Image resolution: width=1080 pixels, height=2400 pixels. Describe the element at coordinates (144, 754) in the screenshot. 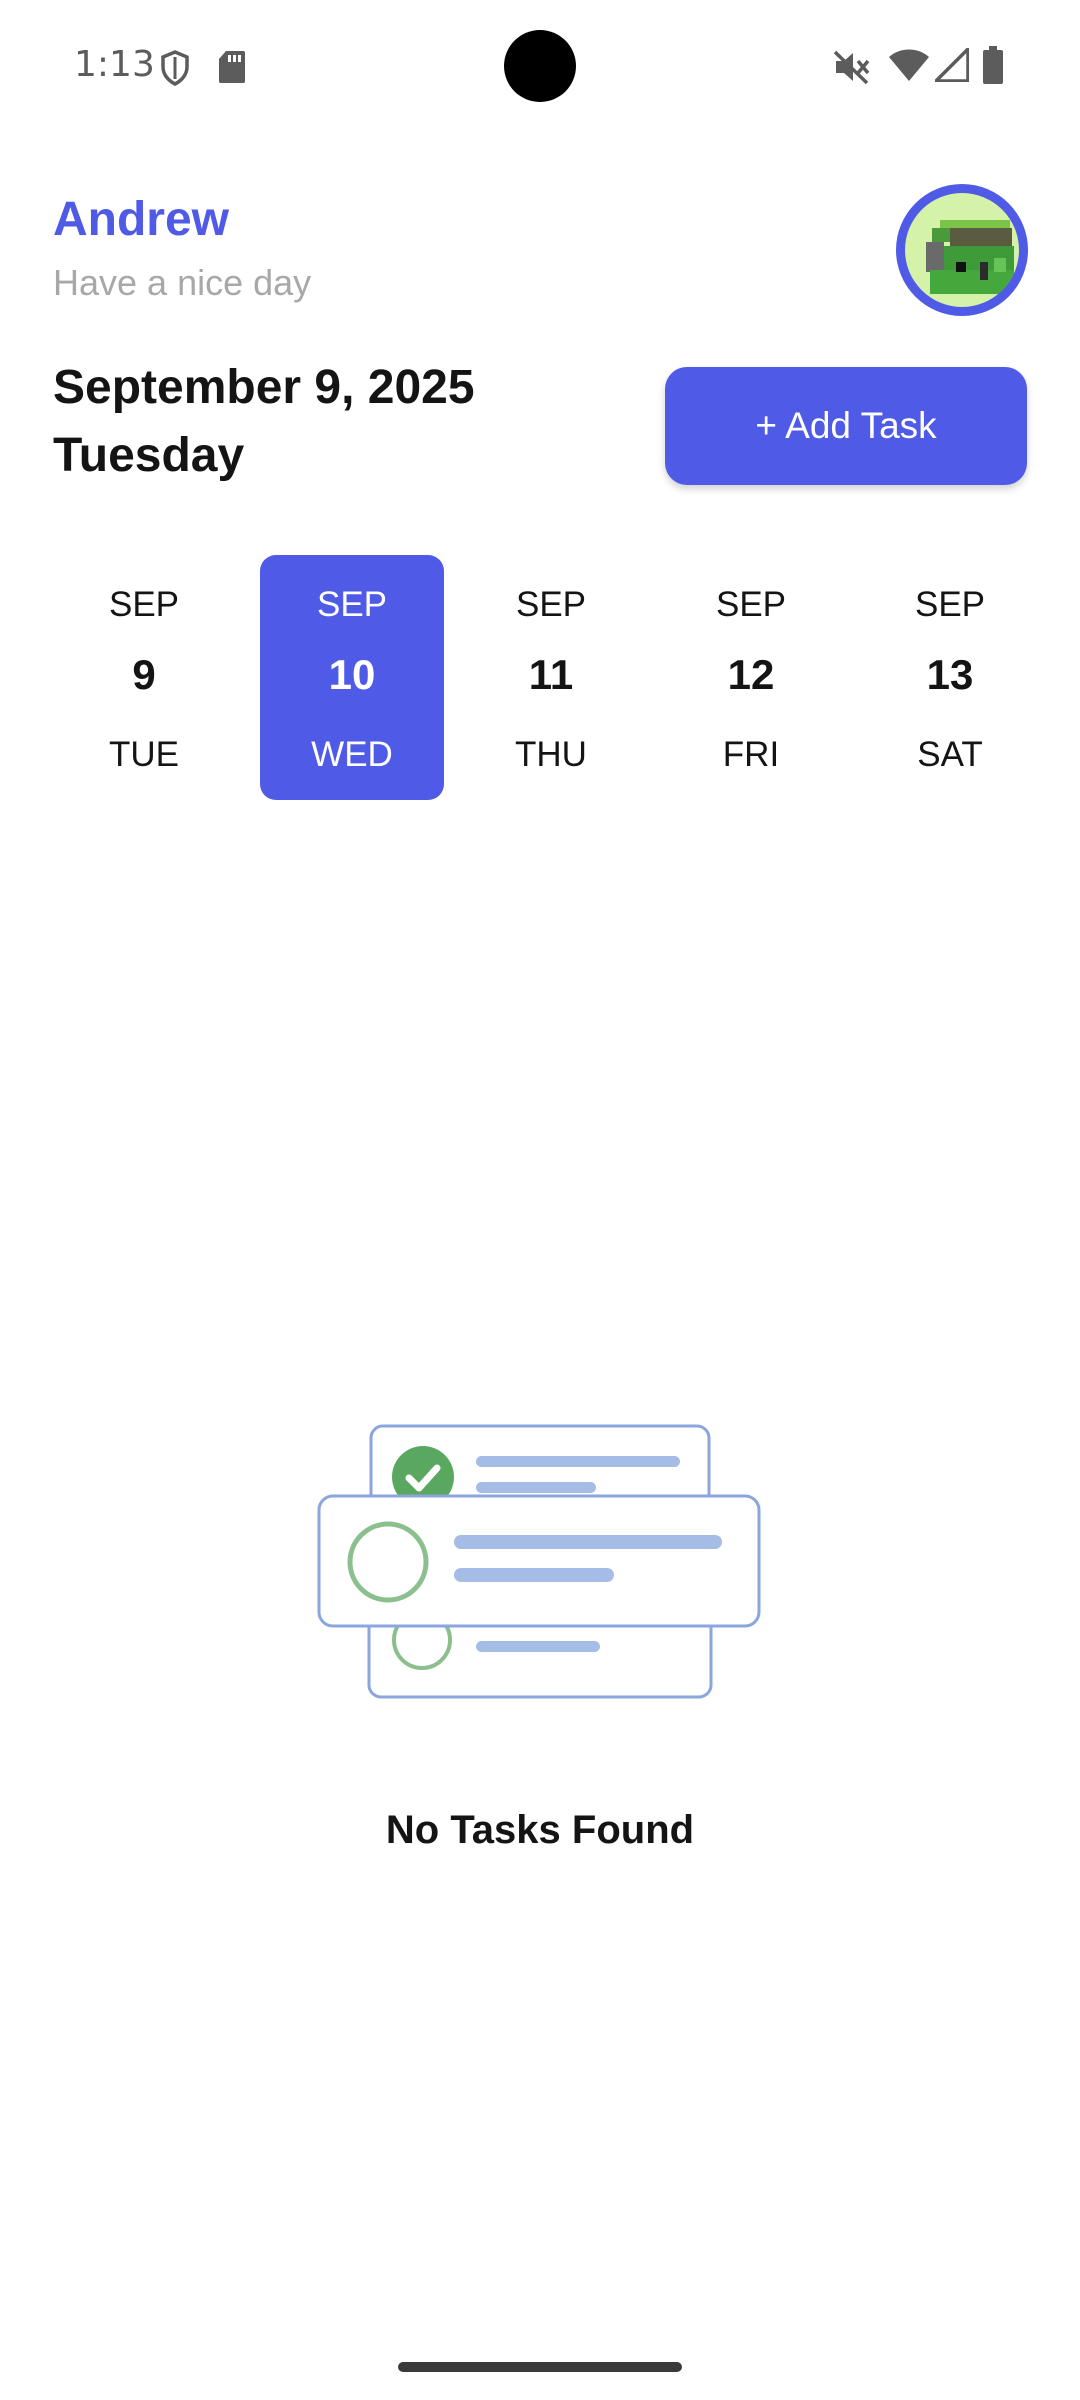

I see `day-weekday: TUE` at that location.